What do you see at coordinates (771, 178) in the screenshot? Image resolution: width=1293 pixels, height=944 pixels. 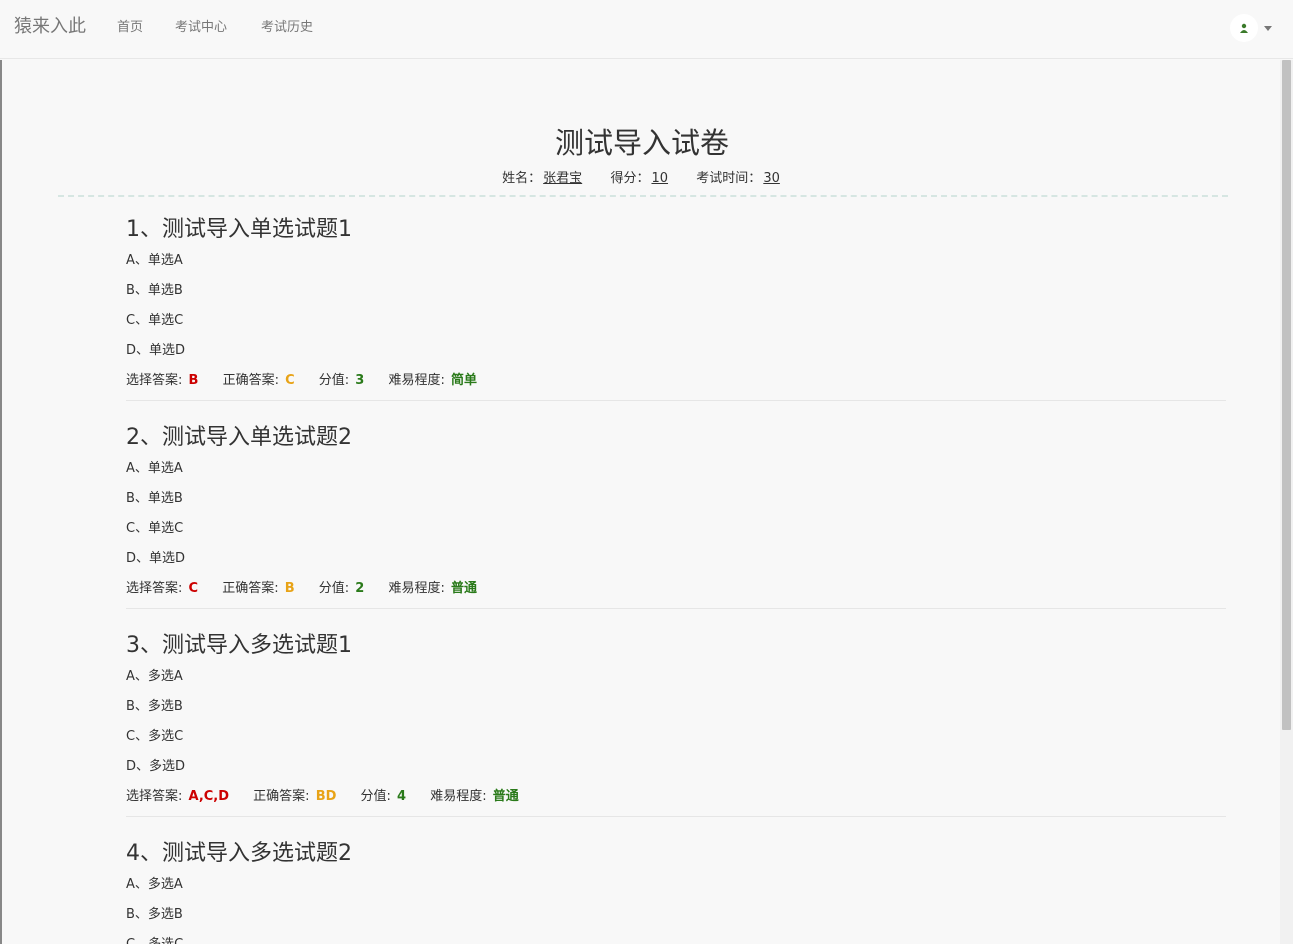 I see `time-value: 30` at bounding box center [771, 178].